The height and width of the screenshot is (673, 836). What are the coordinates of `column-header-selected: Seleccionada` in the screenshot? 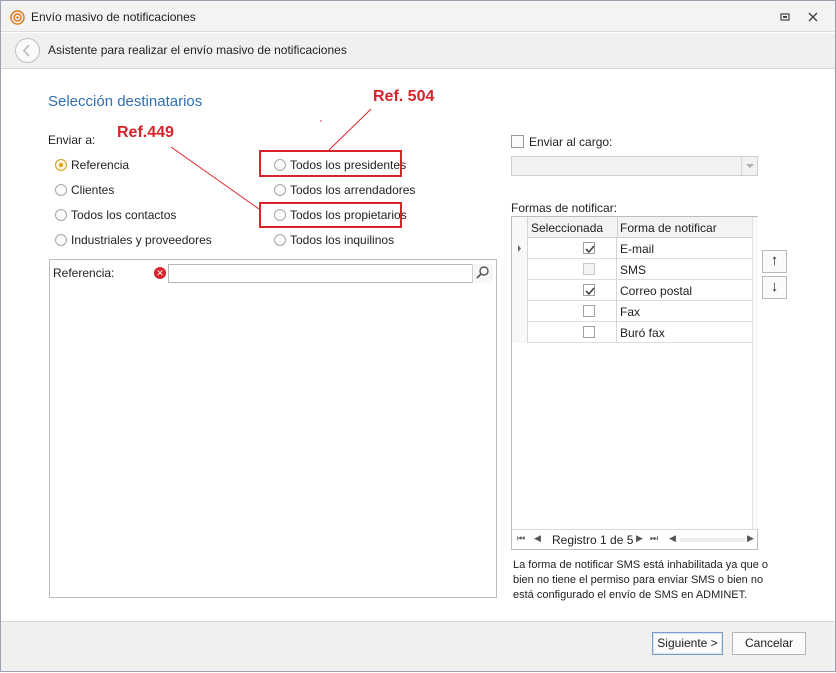 It's located at (567, 228).